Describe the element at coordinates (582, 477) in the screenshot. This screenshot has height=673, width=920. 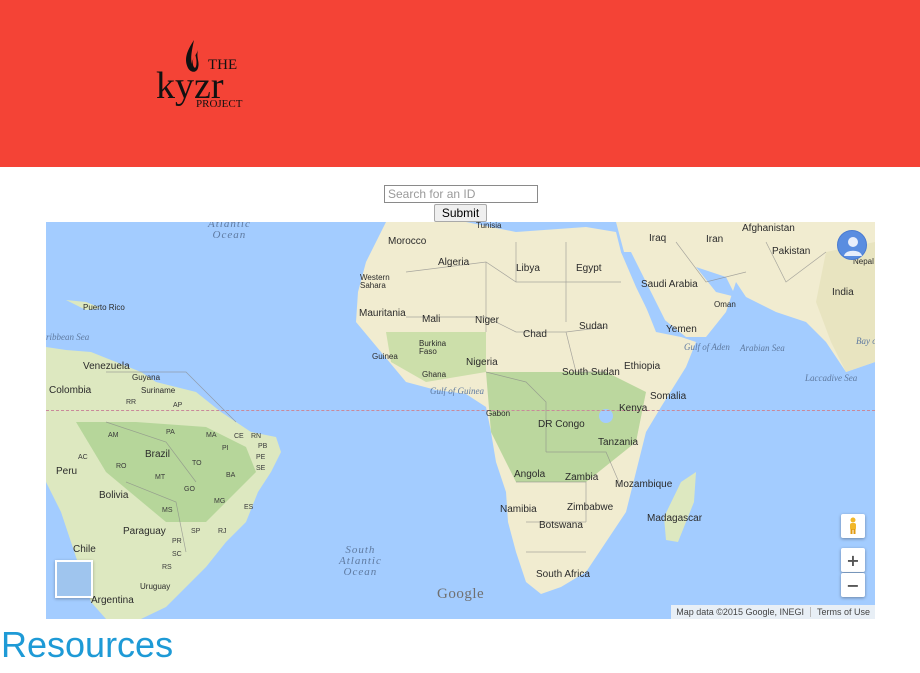
I see `country-label: Zambia` at that location.